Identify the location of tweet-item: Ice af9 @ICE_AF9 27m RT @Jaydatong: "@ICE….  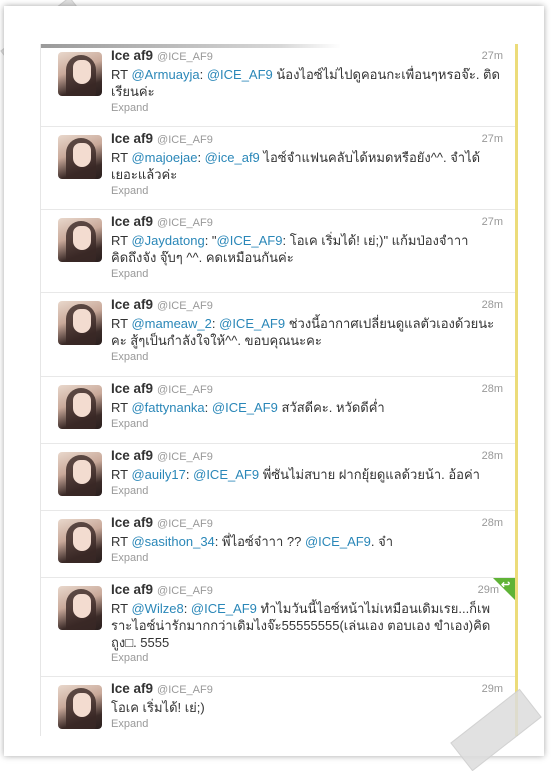
(278, 251).